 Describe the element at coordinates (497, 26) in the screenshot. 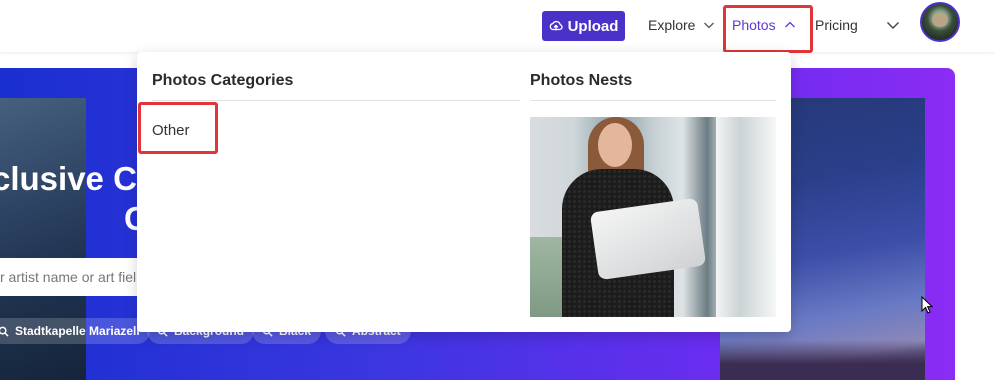

I see `top-navigation-bar: Upload Explore Photos Pricing` at that location.